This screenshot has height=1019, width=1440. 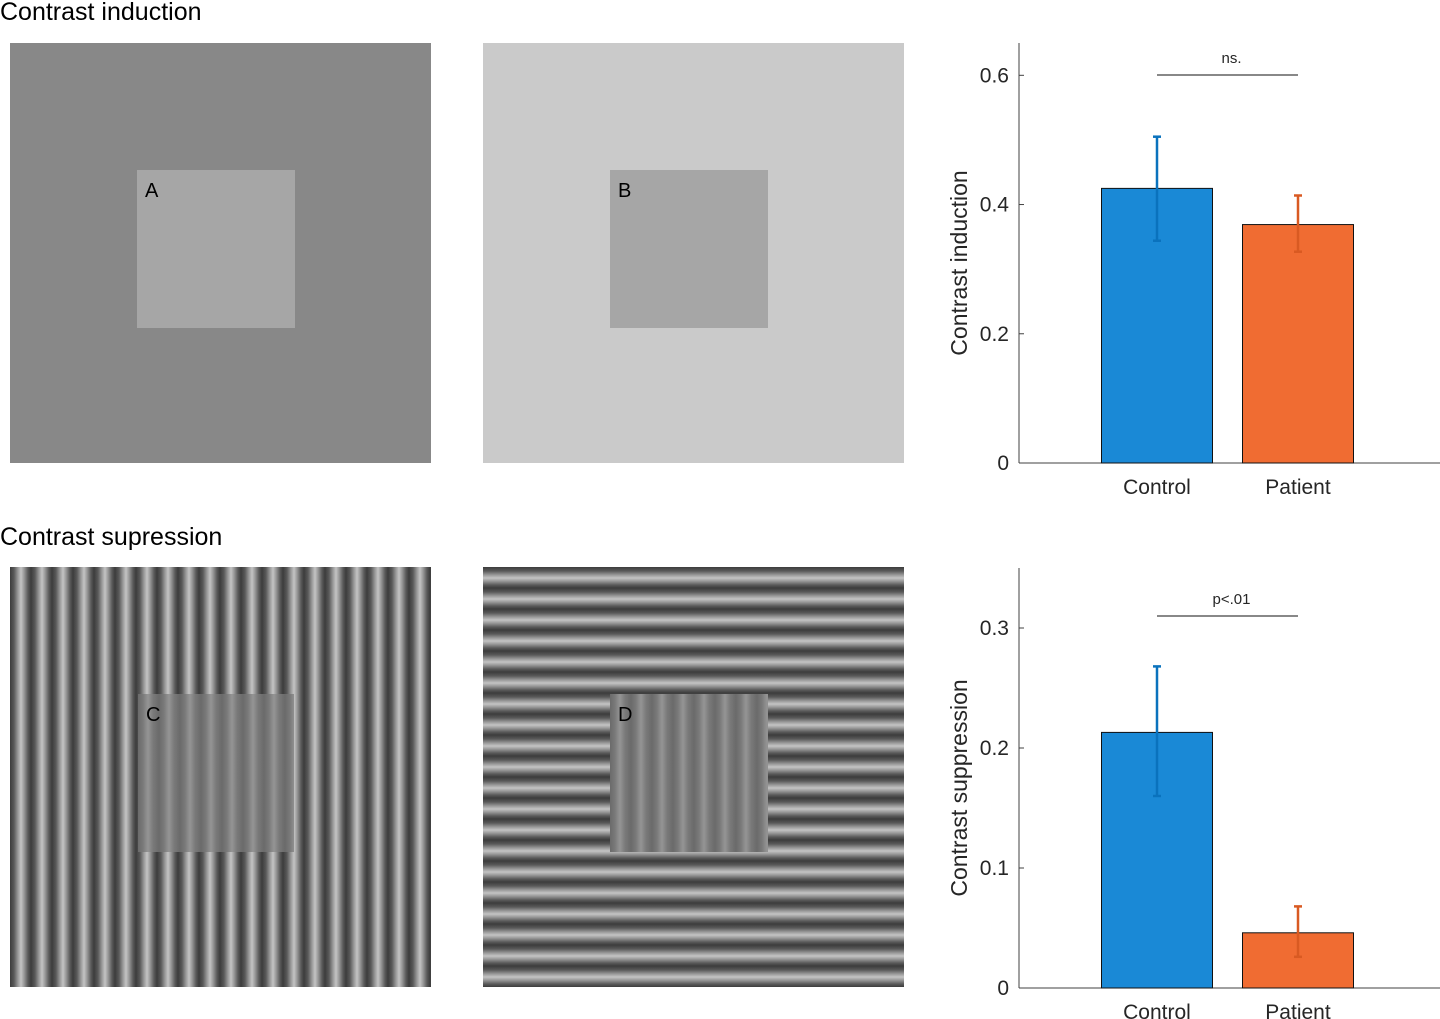 What do you see at coordinates (689, 773) in the screenshot?
I see `stimulus-d-center: D` at bounding box center [689, 773].